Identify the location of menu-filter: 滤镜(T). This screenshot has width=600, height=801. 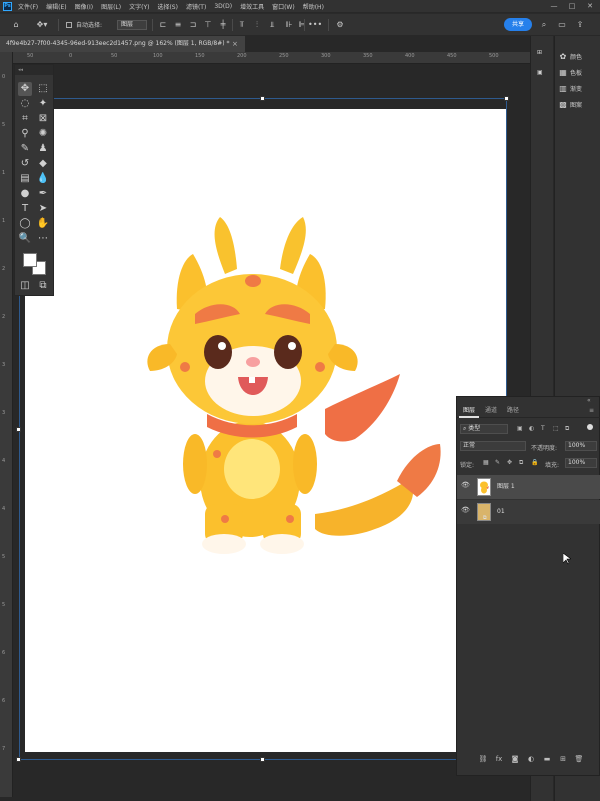
(196, 6).